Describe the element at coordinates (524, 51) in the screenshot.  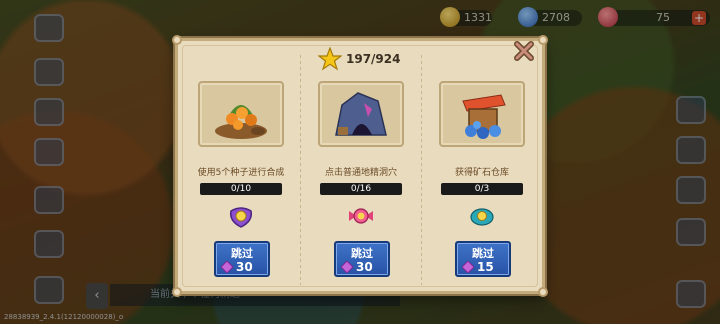
I see `close-icon` at that location.